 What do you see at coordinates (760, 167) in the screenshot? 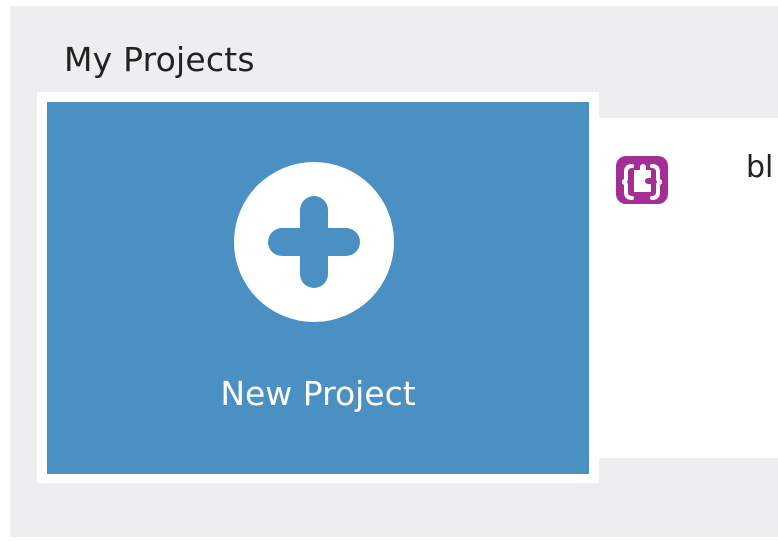
I see `project-name: bl` at bounding box center [760, 167].